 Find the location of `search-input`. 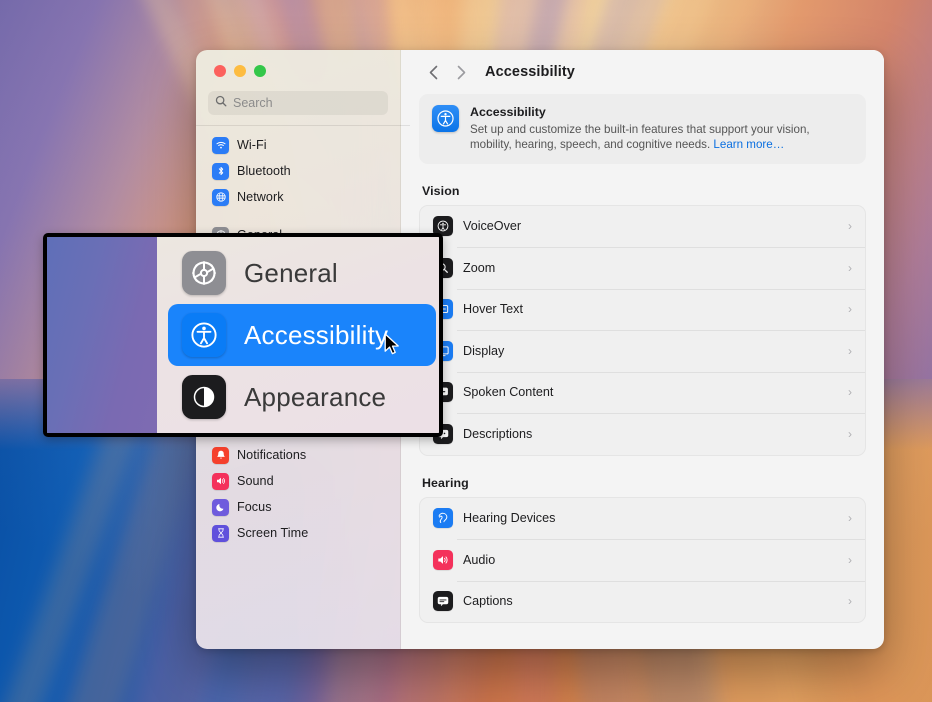

search-input is located at coordinates (307, 103).